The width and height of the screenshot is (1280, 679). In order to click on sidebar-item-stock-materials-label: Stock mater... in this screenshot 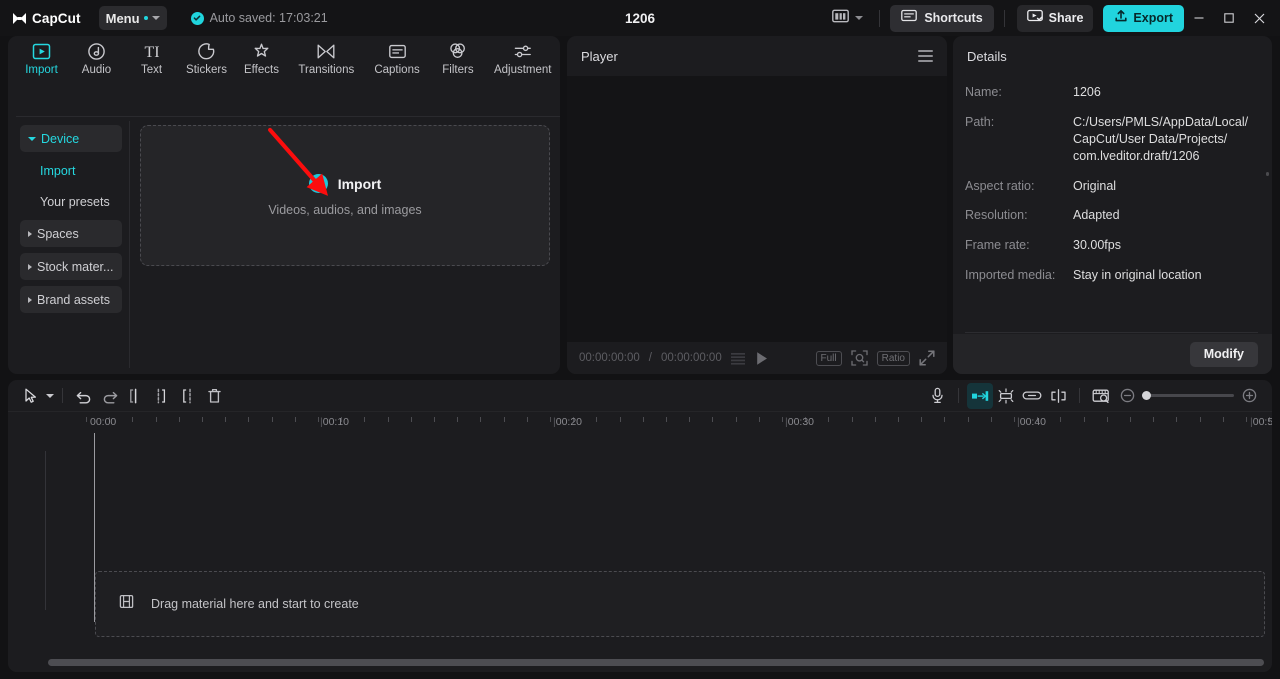, I will do `click(75, 266)`.